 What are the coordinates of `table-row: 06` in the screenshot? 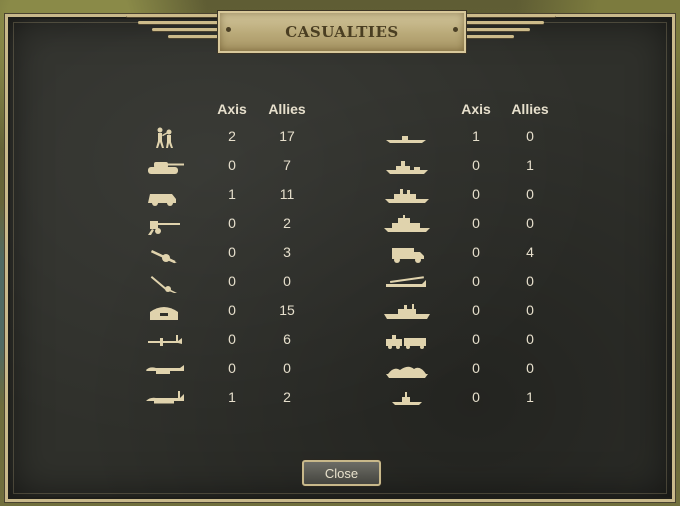 It's located at (243, 340).